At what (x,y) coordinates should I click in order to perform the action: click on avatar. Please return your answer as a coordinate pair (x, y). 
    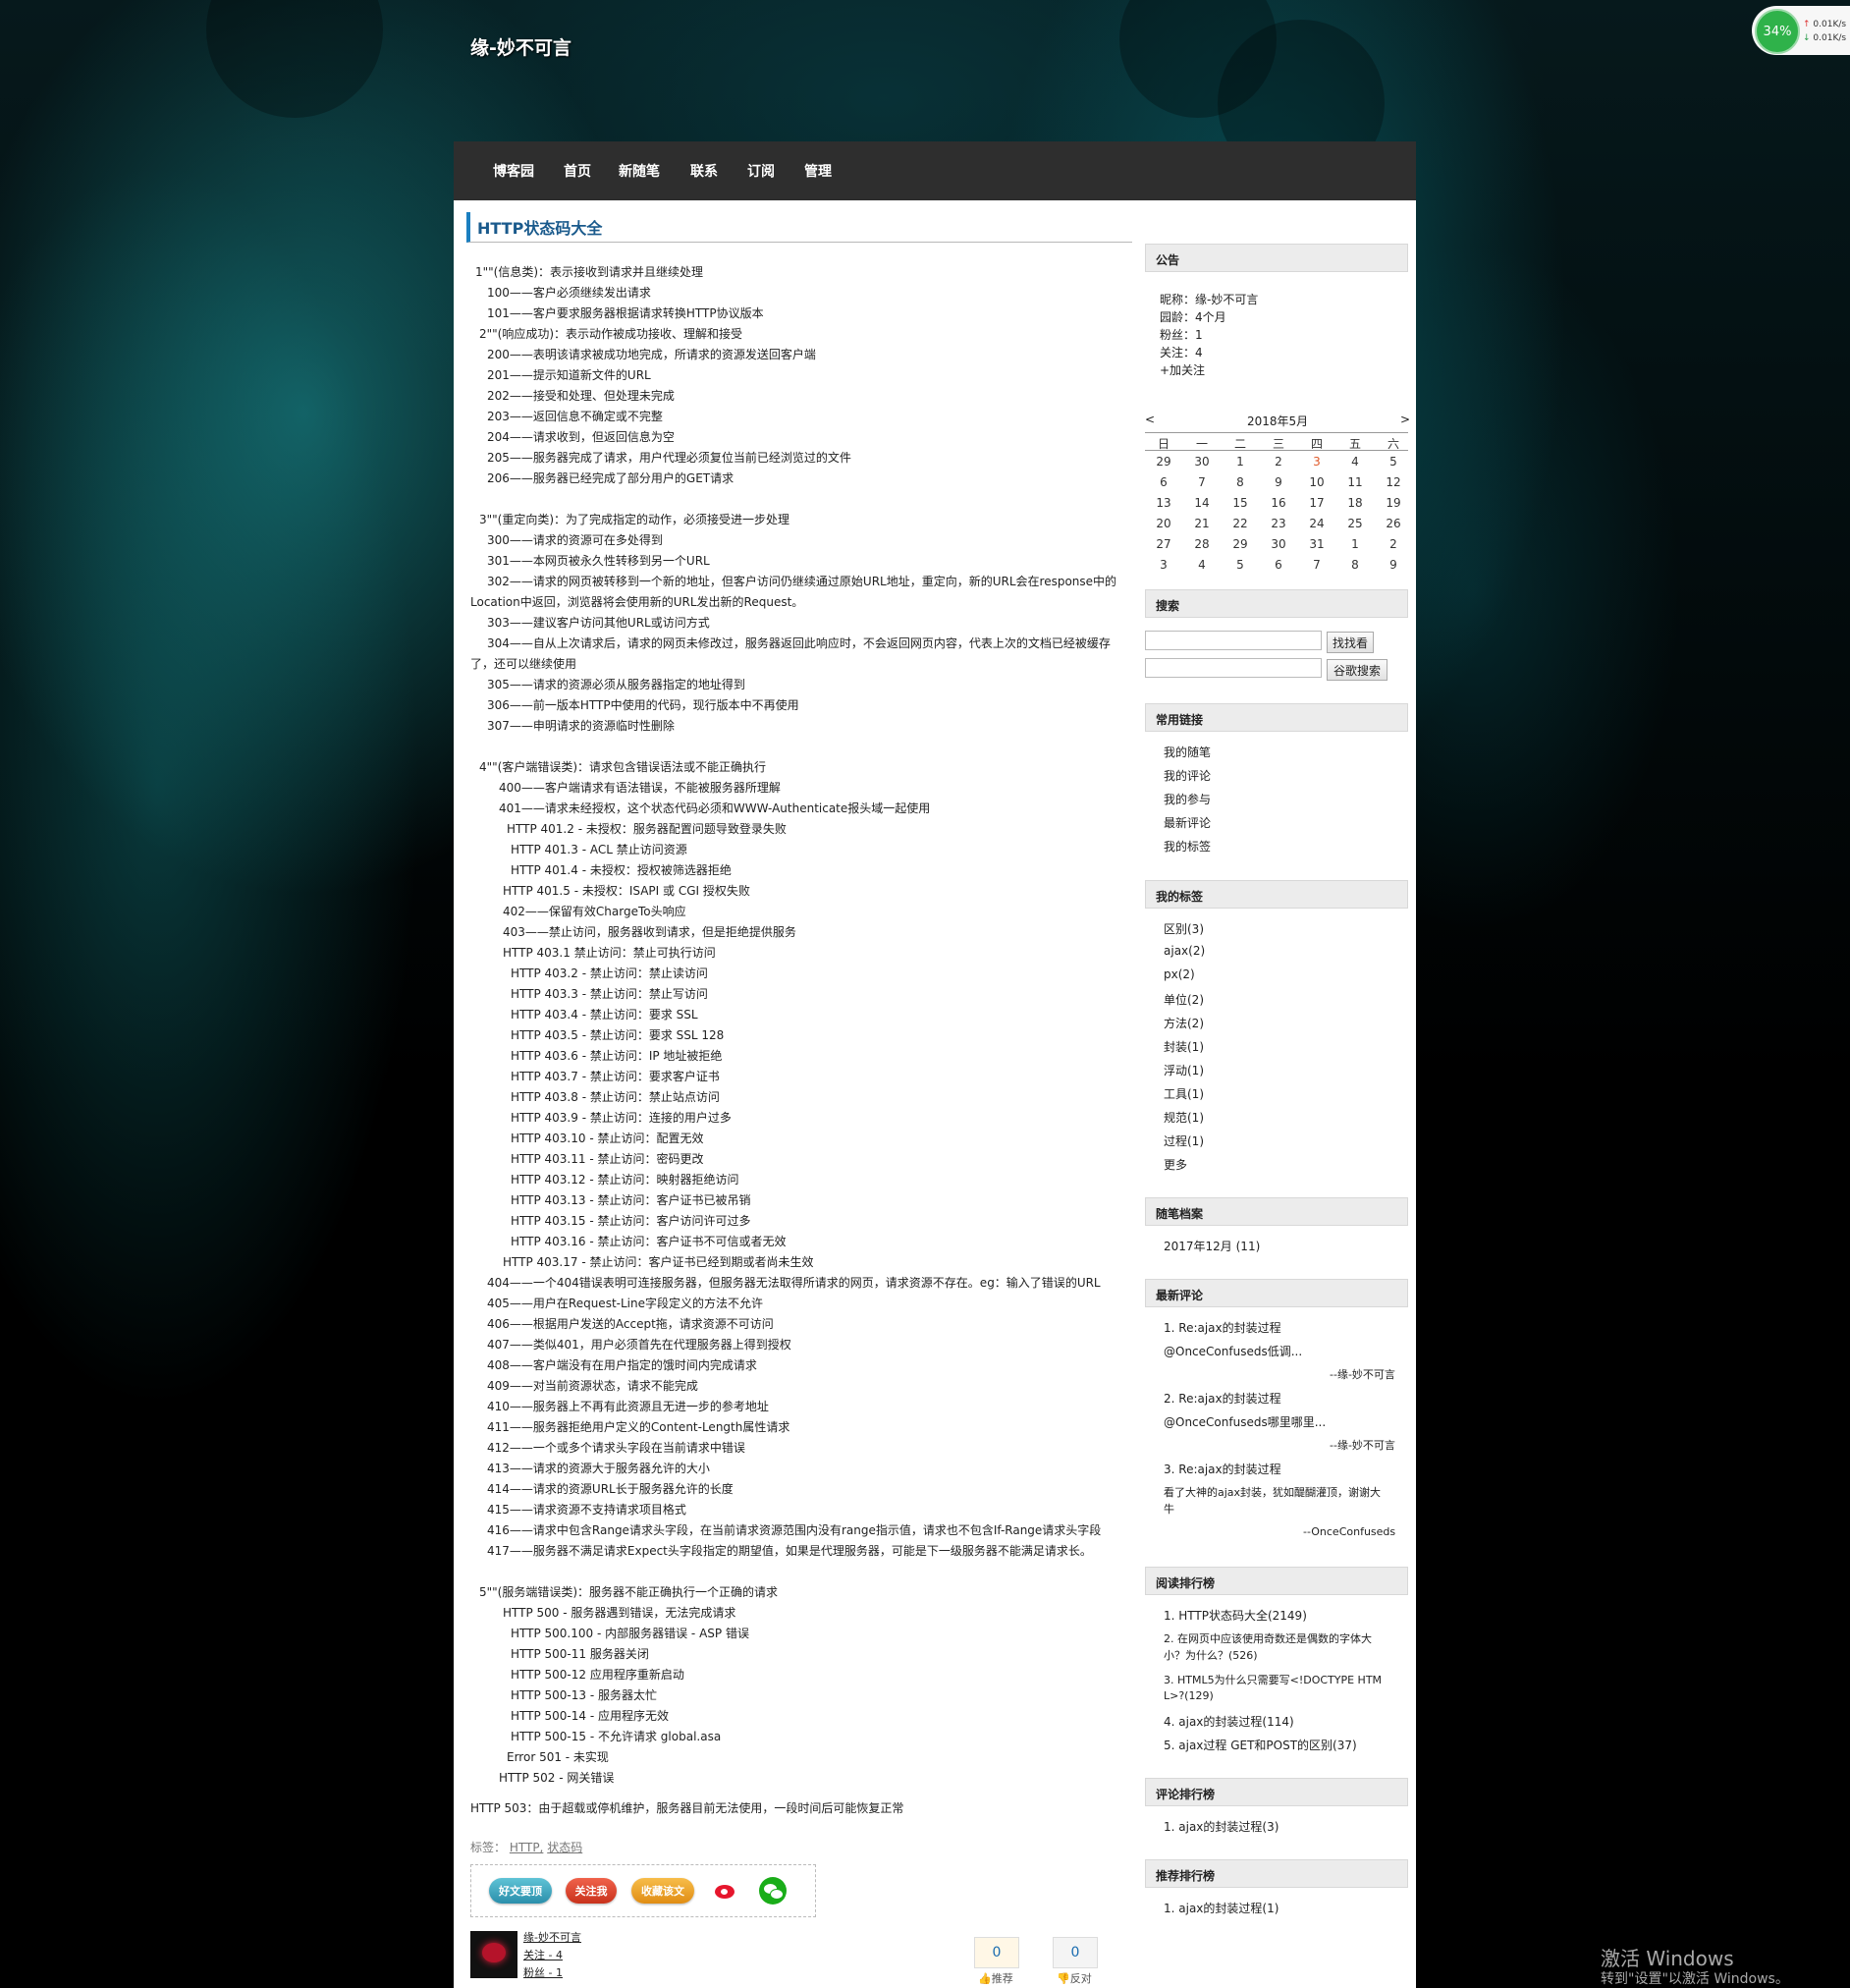
    Looking at the image, I should click on (494, 1954).